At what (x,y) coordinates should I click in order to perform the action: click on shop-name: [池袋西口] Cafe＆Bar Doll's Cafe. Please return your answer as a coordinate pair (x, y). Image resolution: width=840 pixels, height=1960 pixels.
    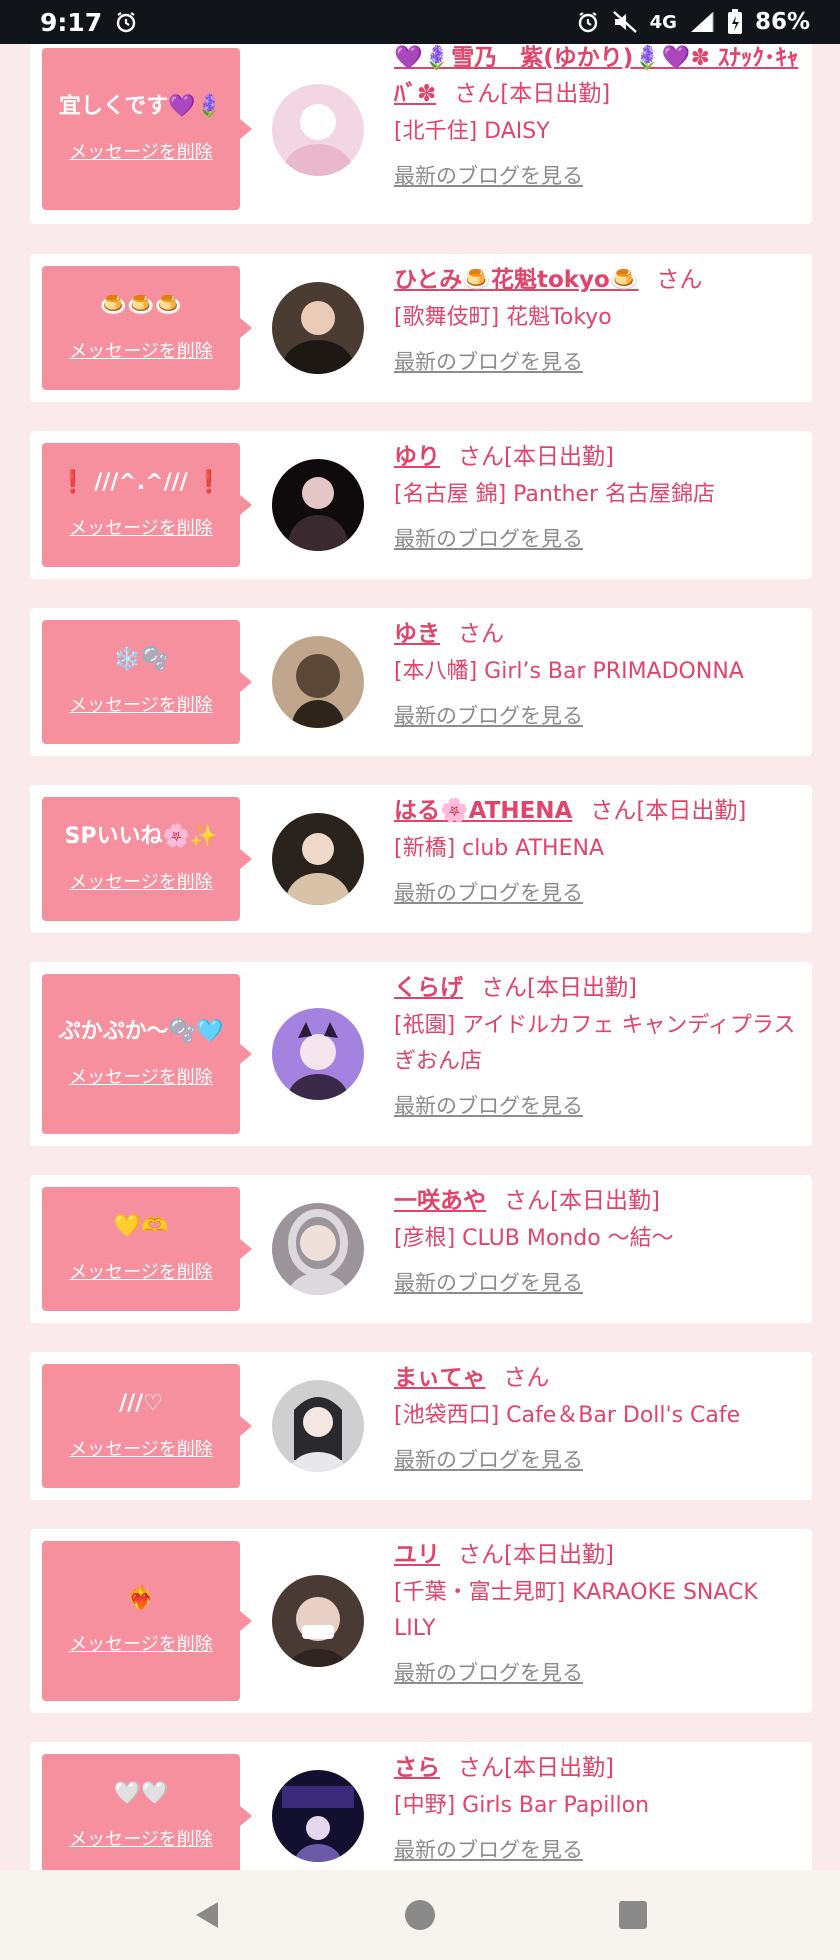
    Looking at the image, I should click on (567, 1415).